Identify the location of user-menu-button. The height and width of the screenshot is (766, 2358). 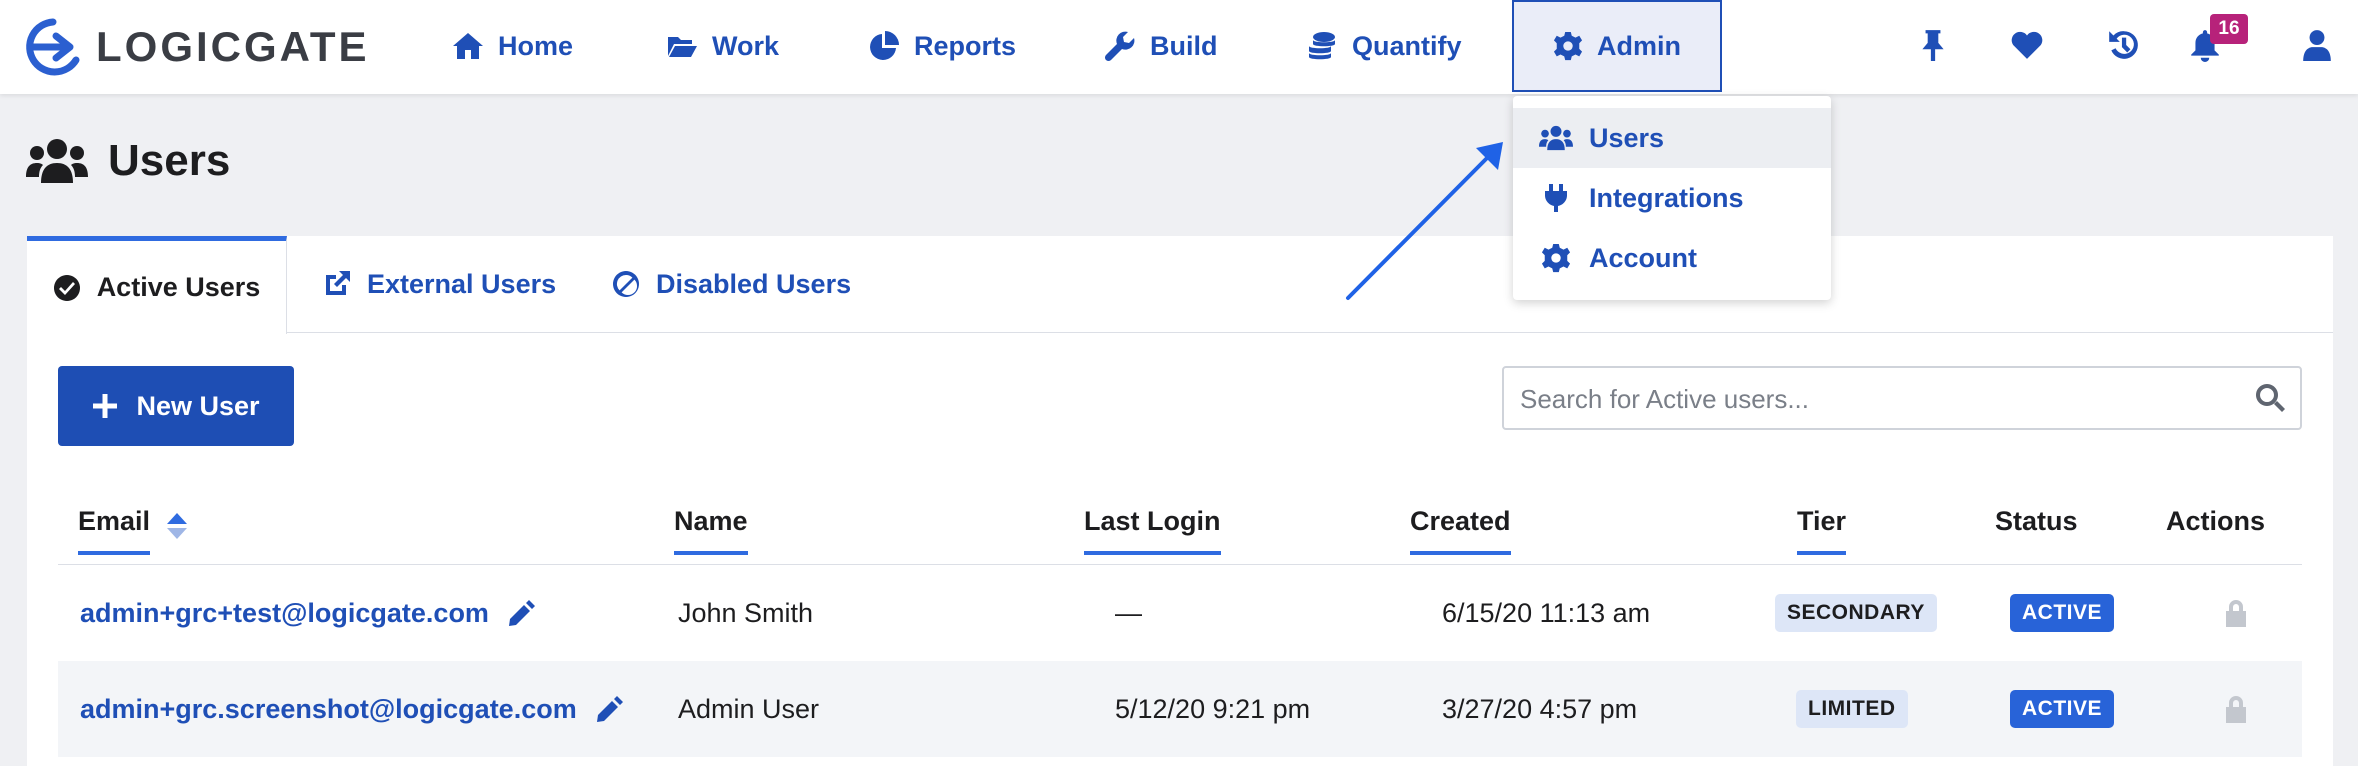
(2317, 45).